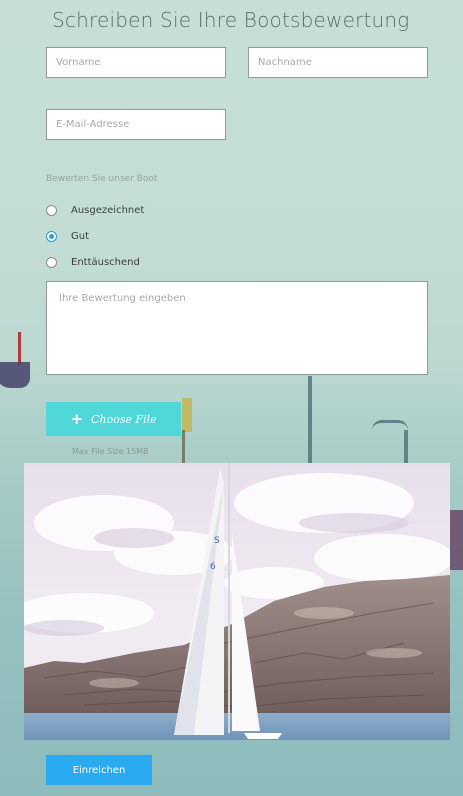  I want to click on background-boat, so click(15, 375).